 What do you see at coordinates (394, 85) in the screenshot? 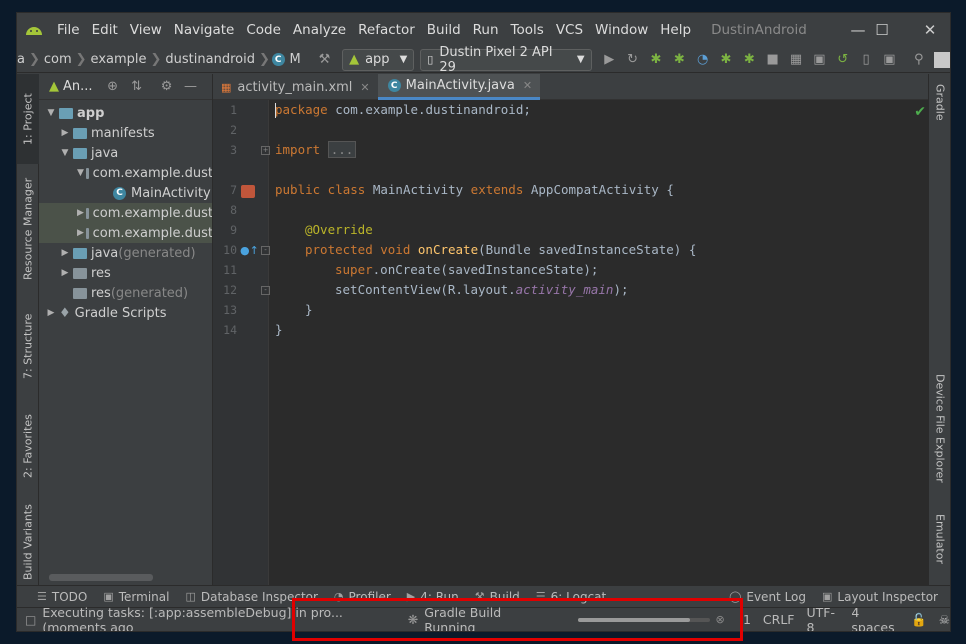
I see `class-icon: C` at bounding box center [394, 85].